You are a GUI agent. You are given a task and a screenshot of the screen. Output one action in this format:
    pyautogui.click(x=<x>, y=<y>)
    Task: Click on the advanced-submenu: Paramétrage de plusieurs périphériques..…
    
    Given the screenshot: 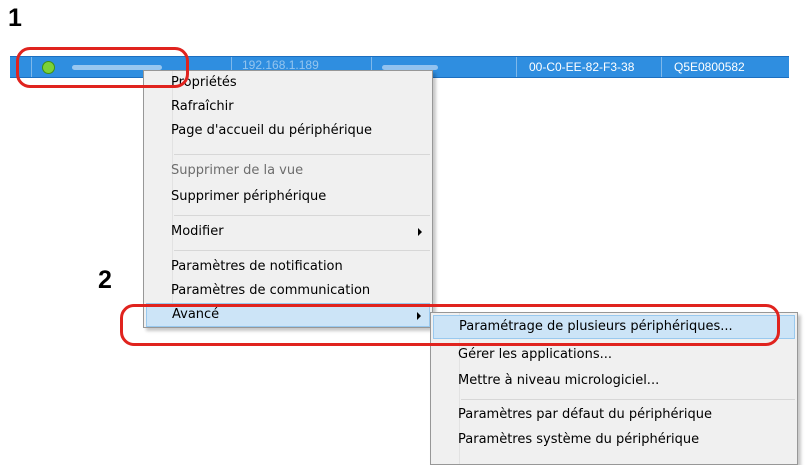 What is the action you would take?
    pyautogui.click(x=614, y=388)
    